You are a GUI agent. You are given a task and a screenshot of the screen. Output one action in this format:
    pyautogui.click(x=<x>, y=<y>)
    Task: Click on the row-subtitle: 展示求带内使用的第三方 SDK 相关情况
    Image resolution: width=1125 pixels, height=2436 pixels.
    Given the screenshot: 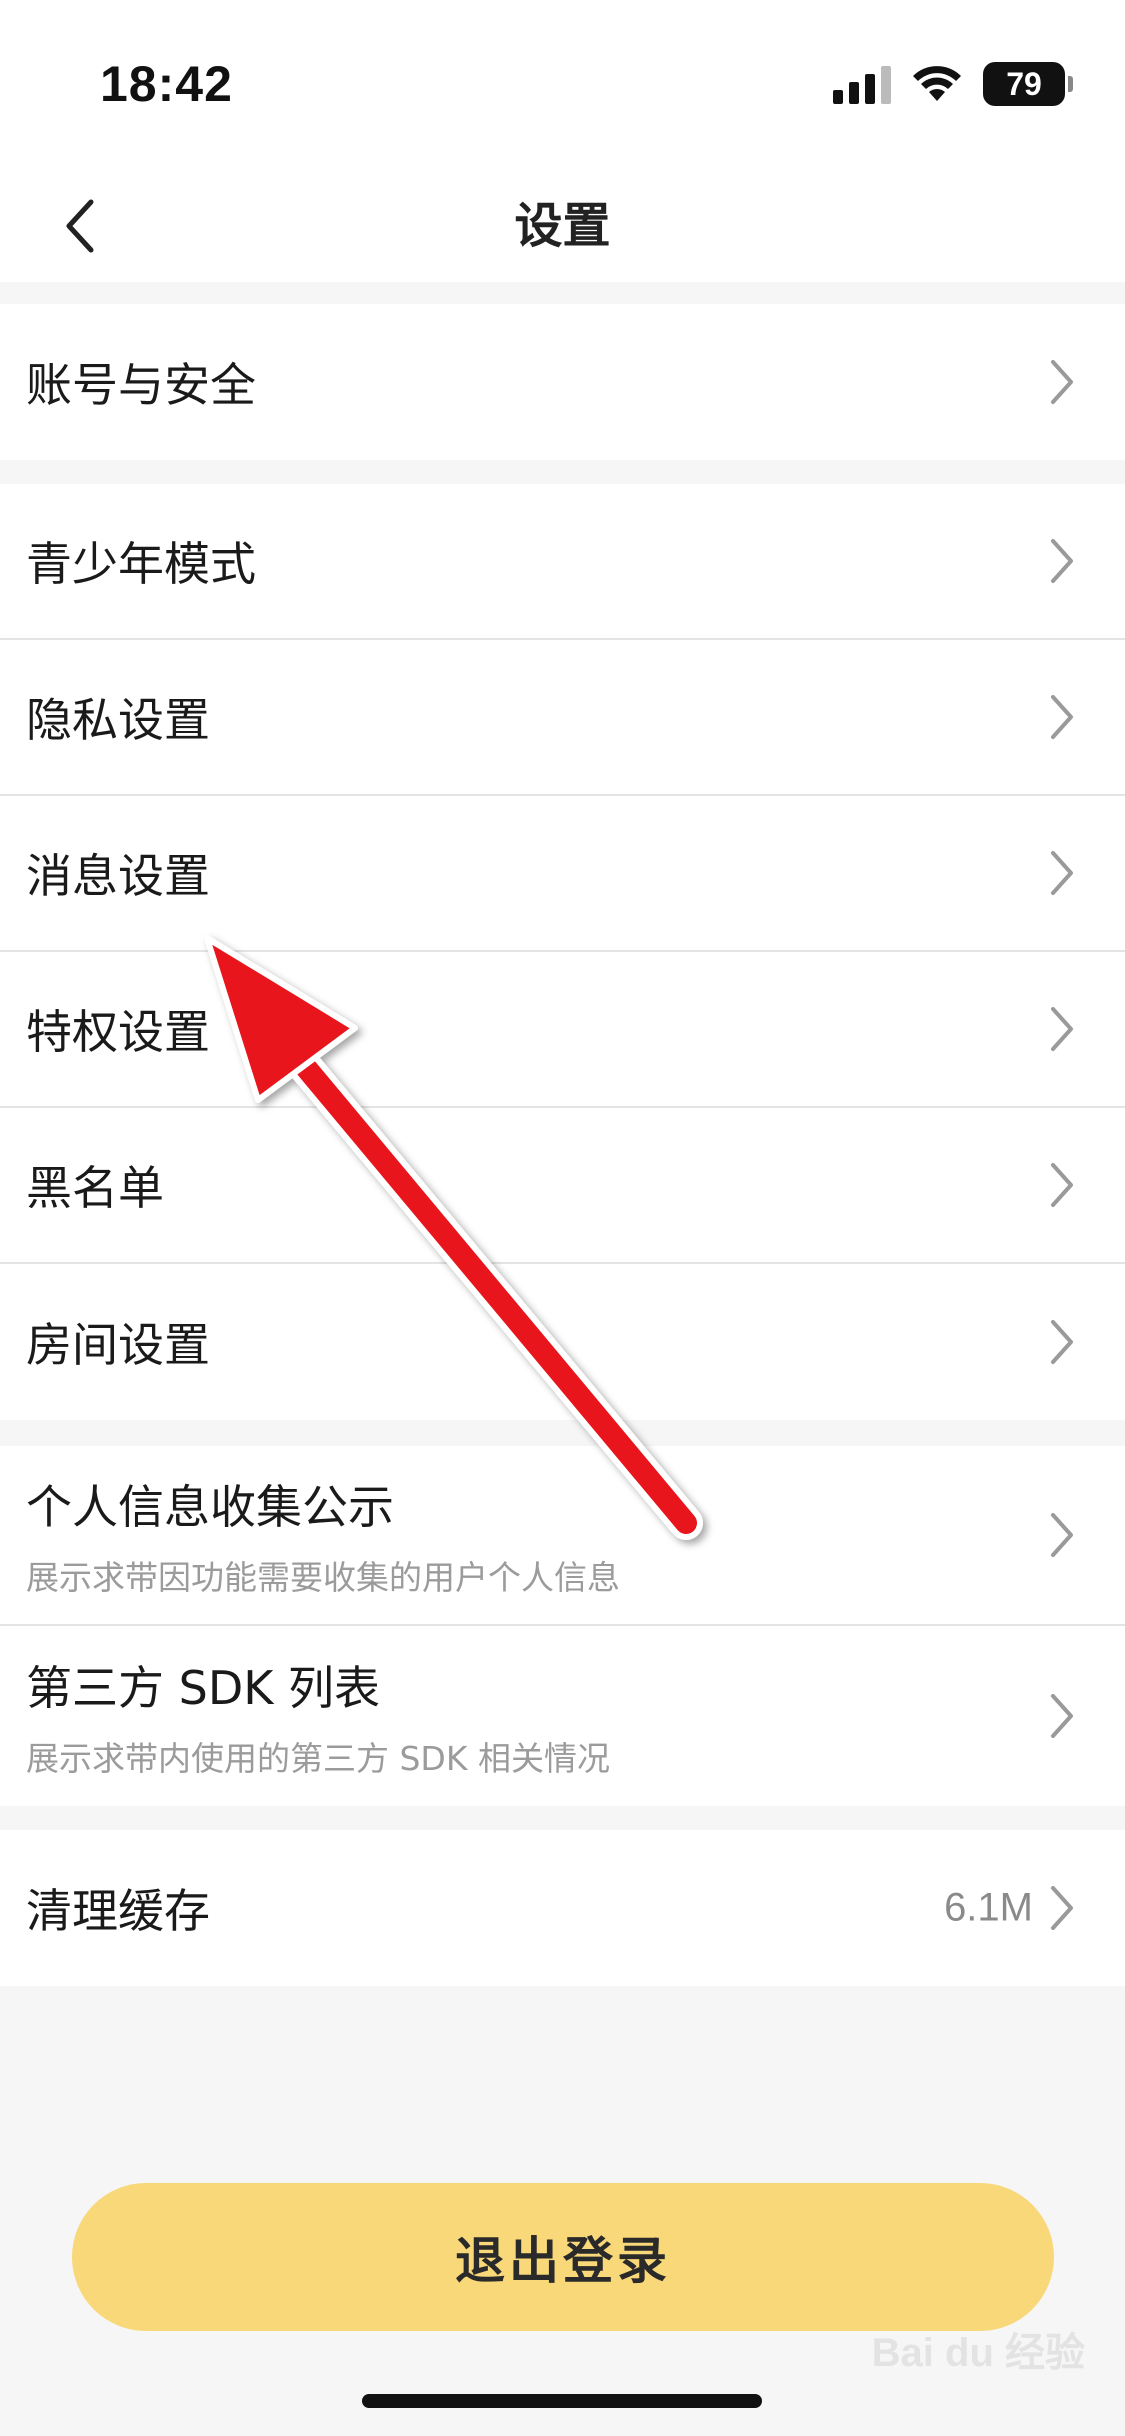 What is the action you would take?
    pyautogui.click(x=318, y=1758)
    